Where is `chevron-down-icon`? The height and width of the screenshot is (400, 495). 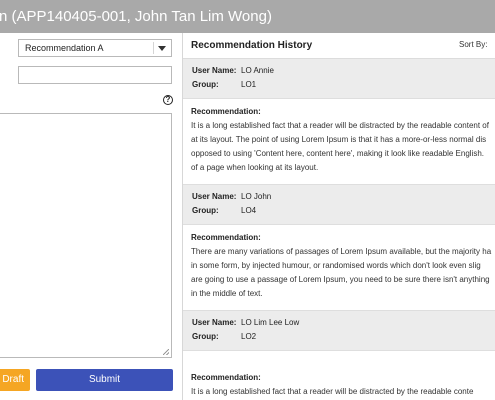
chevron-down-icon is located at coordinates (162, 48).